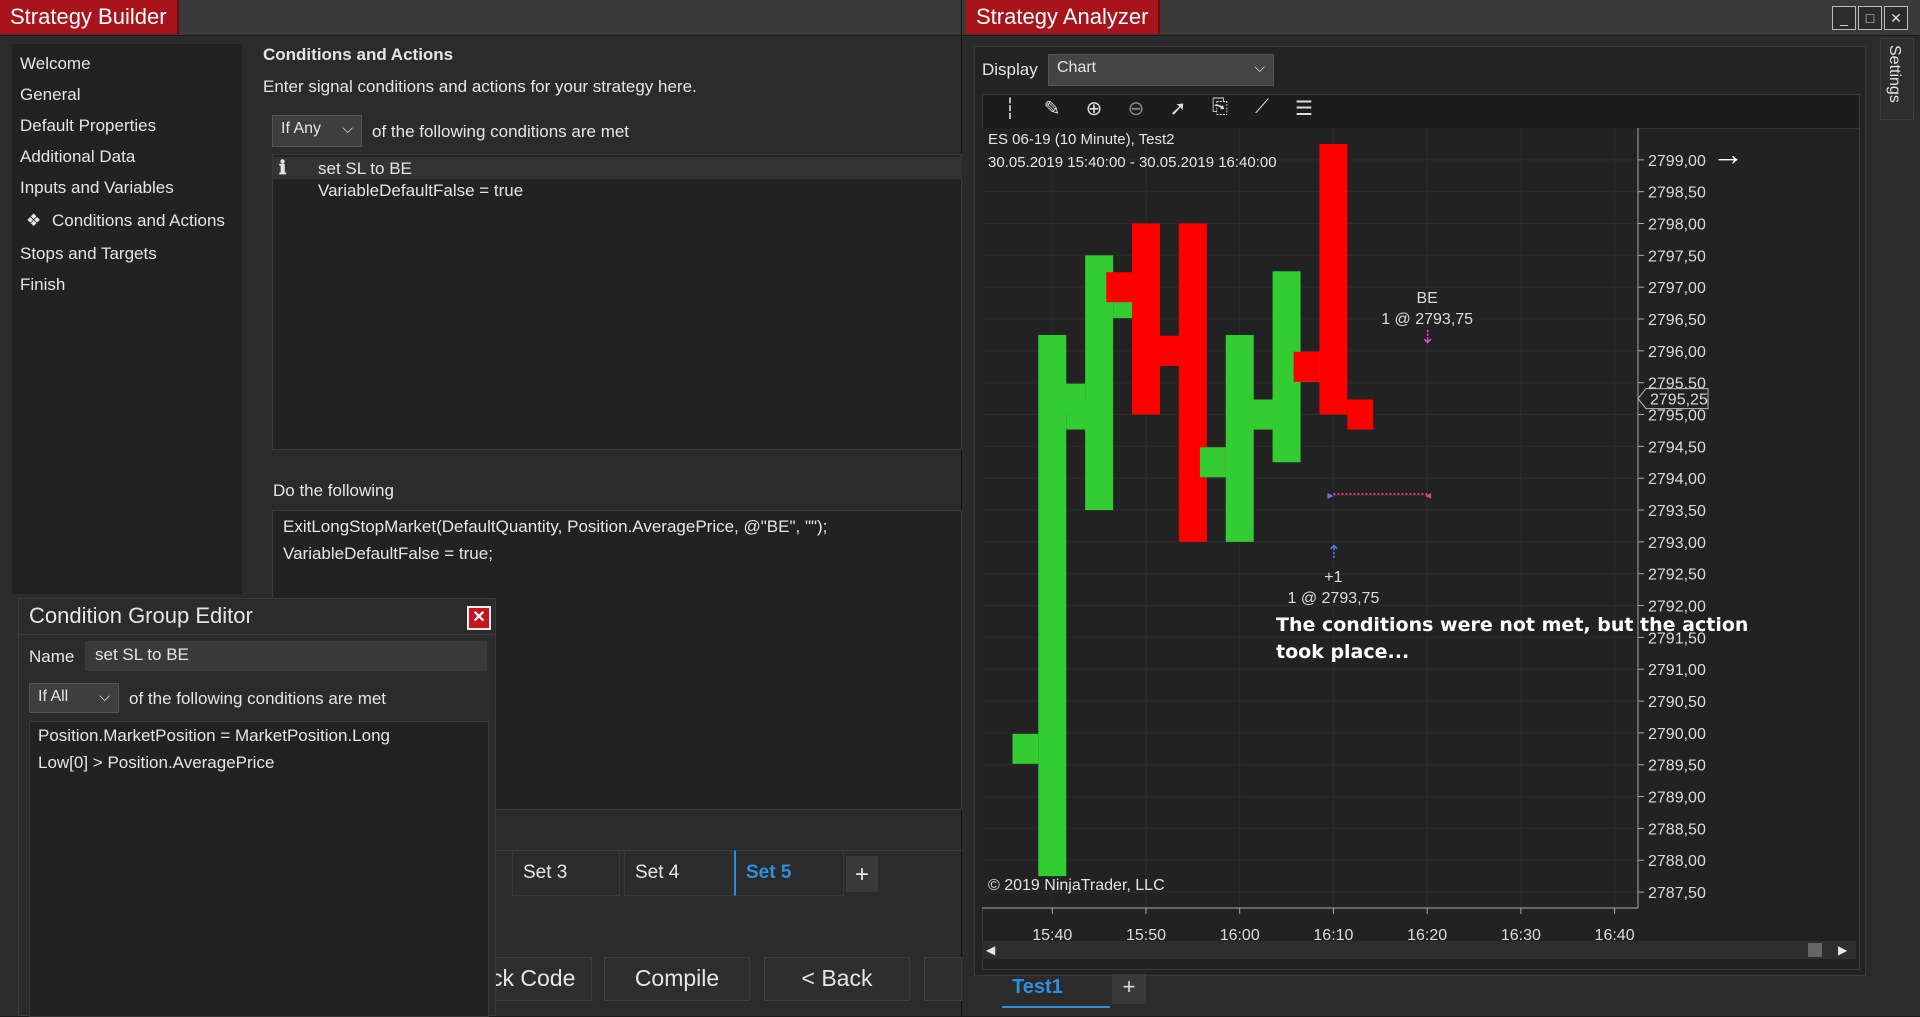  What do you see at coordinates (1220, 110) in the screenshot?
I see `data-box-icon: ⎘` at bounding box center [1220, 110].